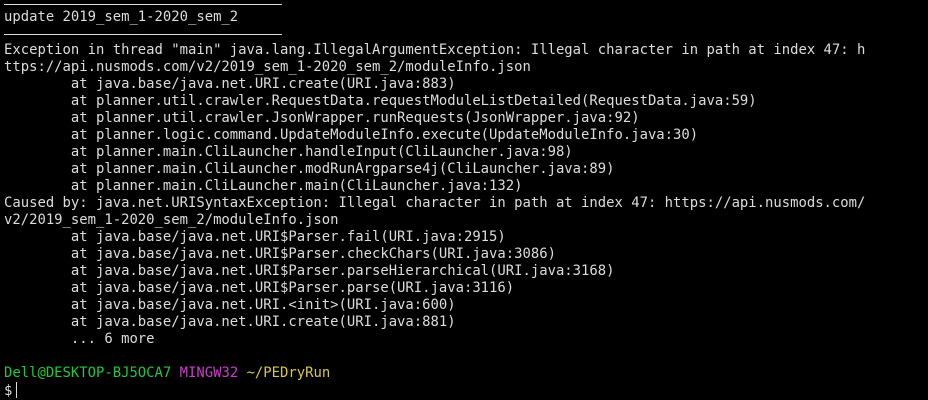 This screenshot has height=400, width=928. I want to click on stack-trace-line: ... 6 more, so click(79, 339).